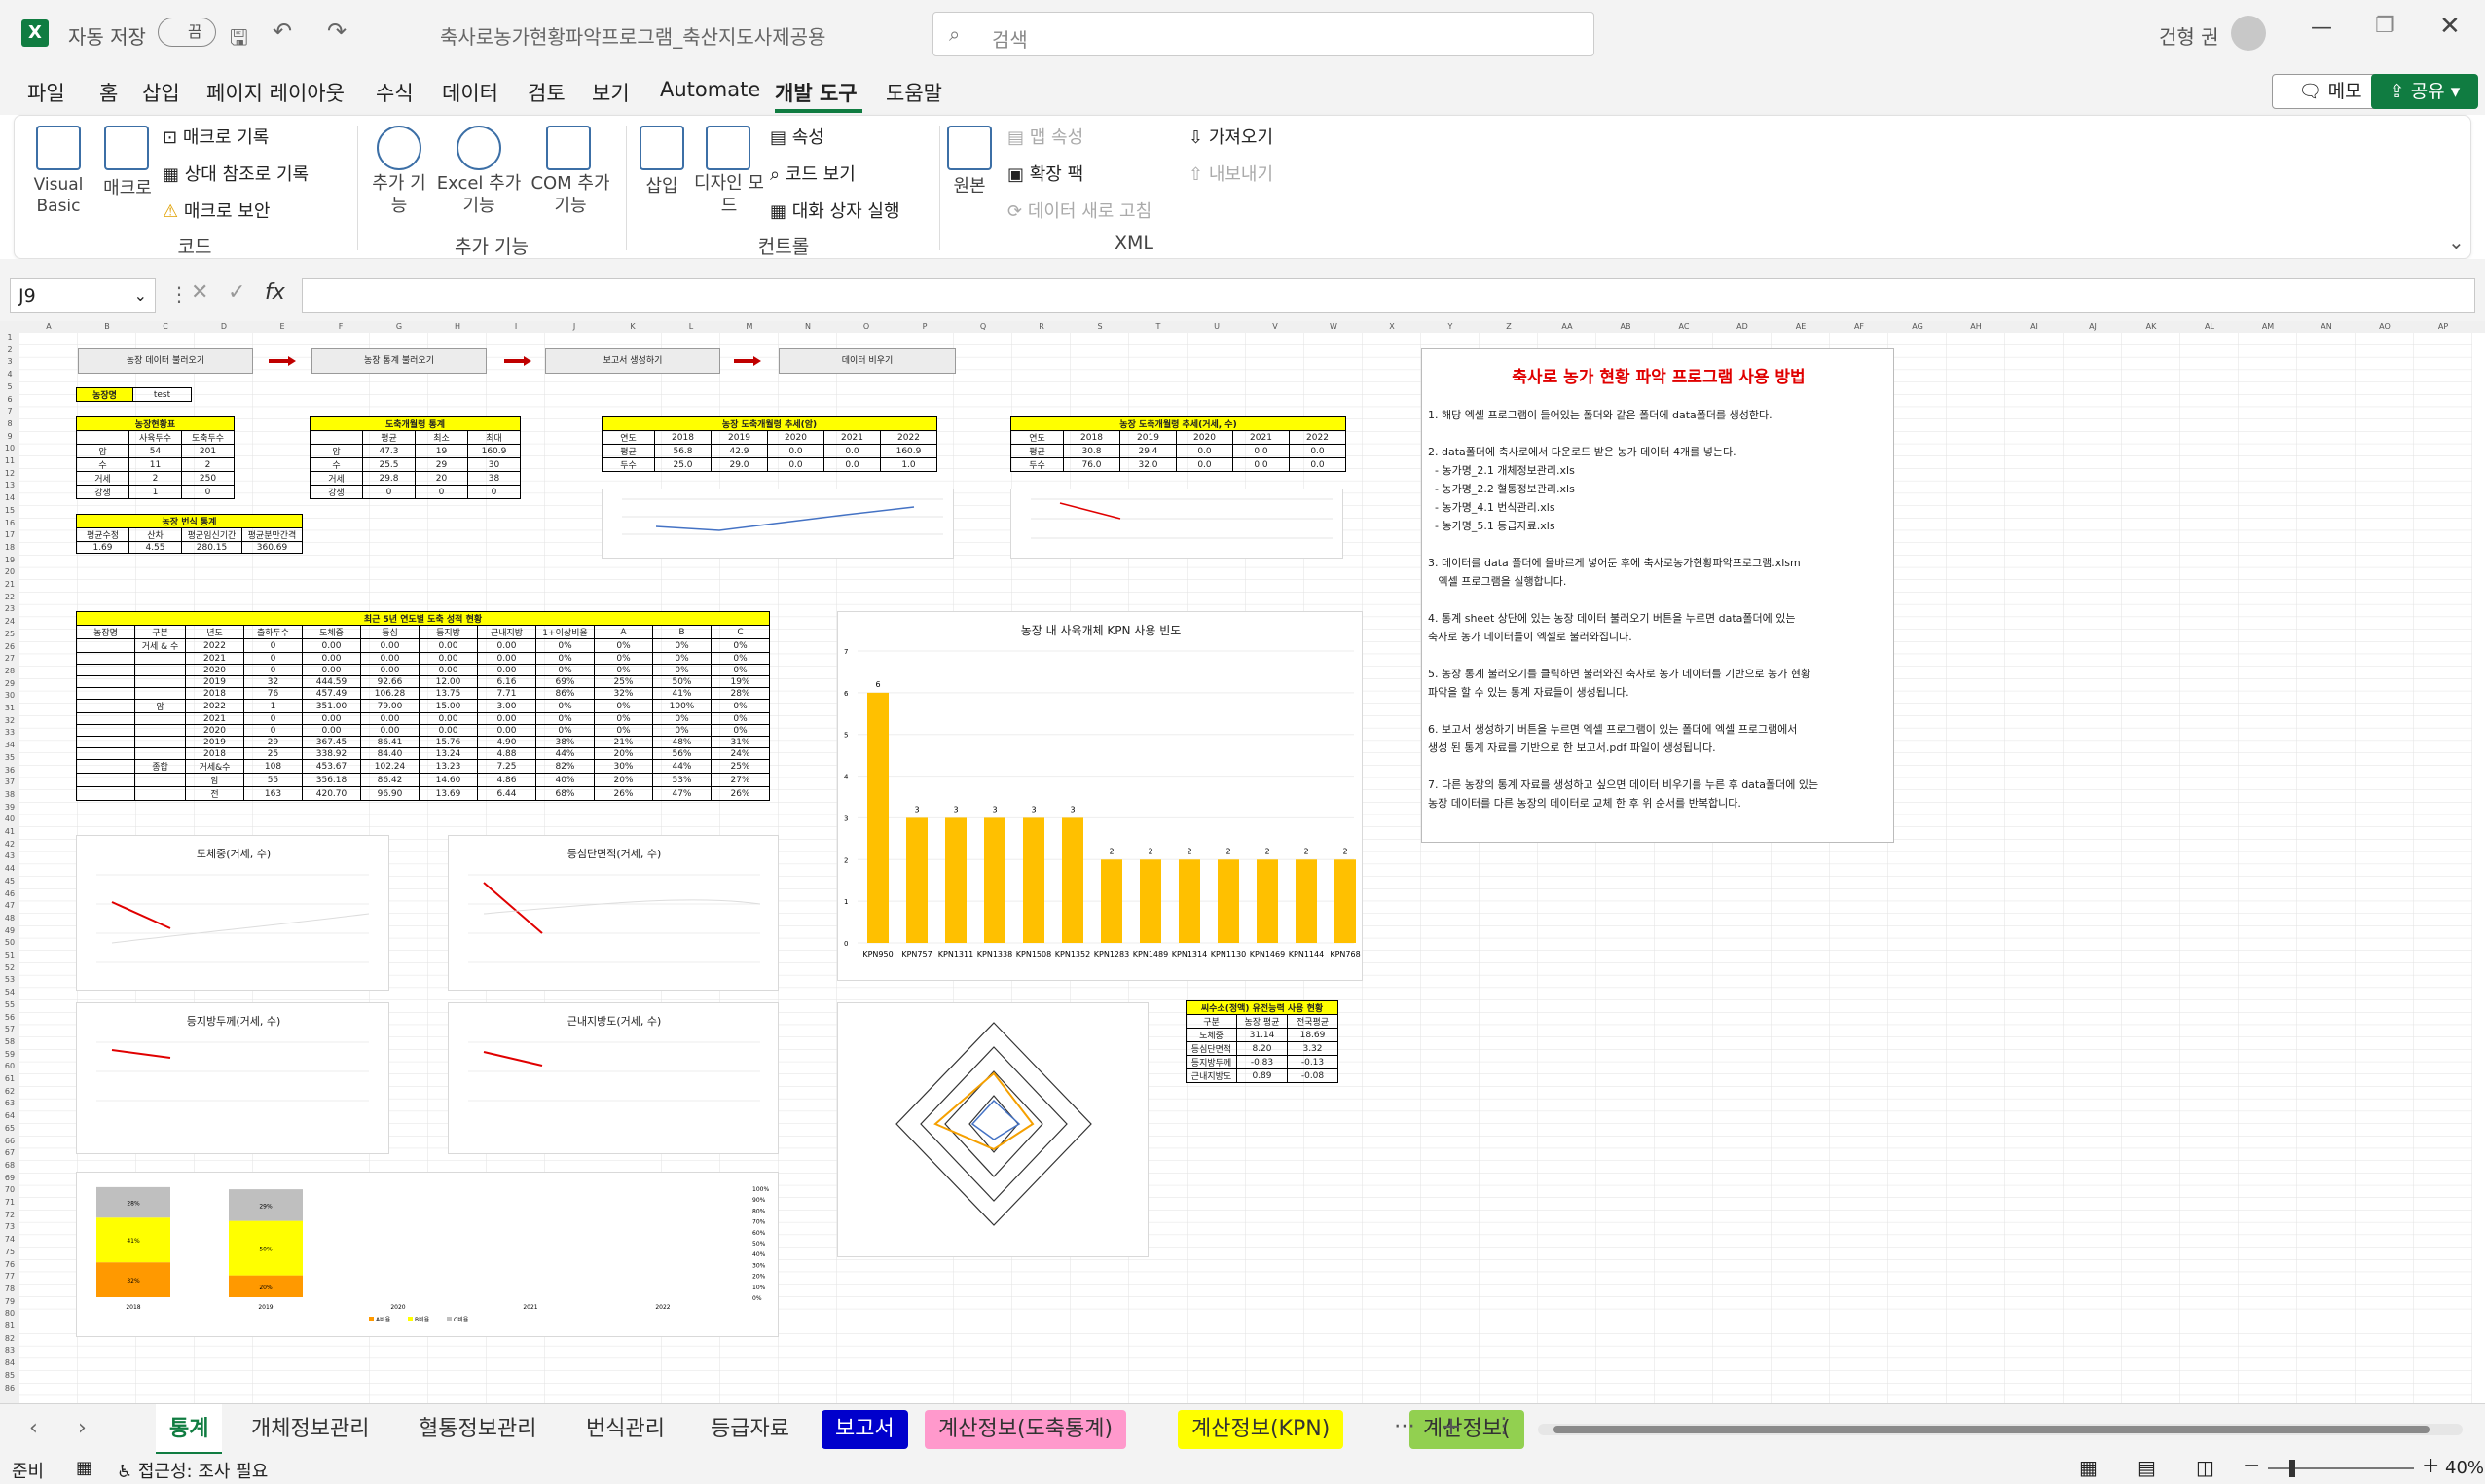  I want to click on table-cell: 25%, so click(740, 767).